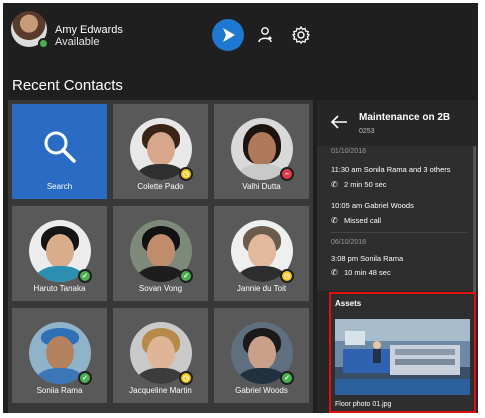 The image size is (485, 418). Describe the element at coordinates (59, 253) in the screenshot. I see `contact-tile: ✓ Haruto Tanaka` at that location.